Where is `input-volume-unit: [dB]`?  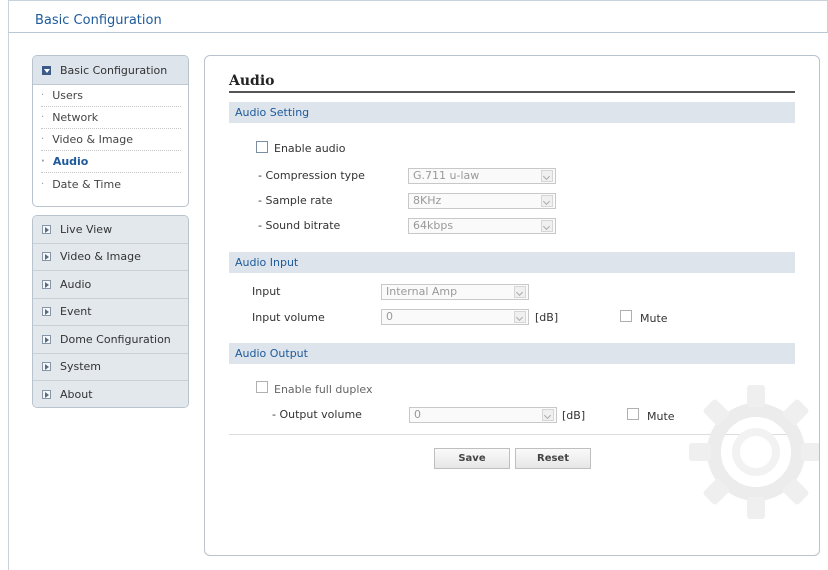
input-volume-unit: [dB] is located at coordinates (547, 317).